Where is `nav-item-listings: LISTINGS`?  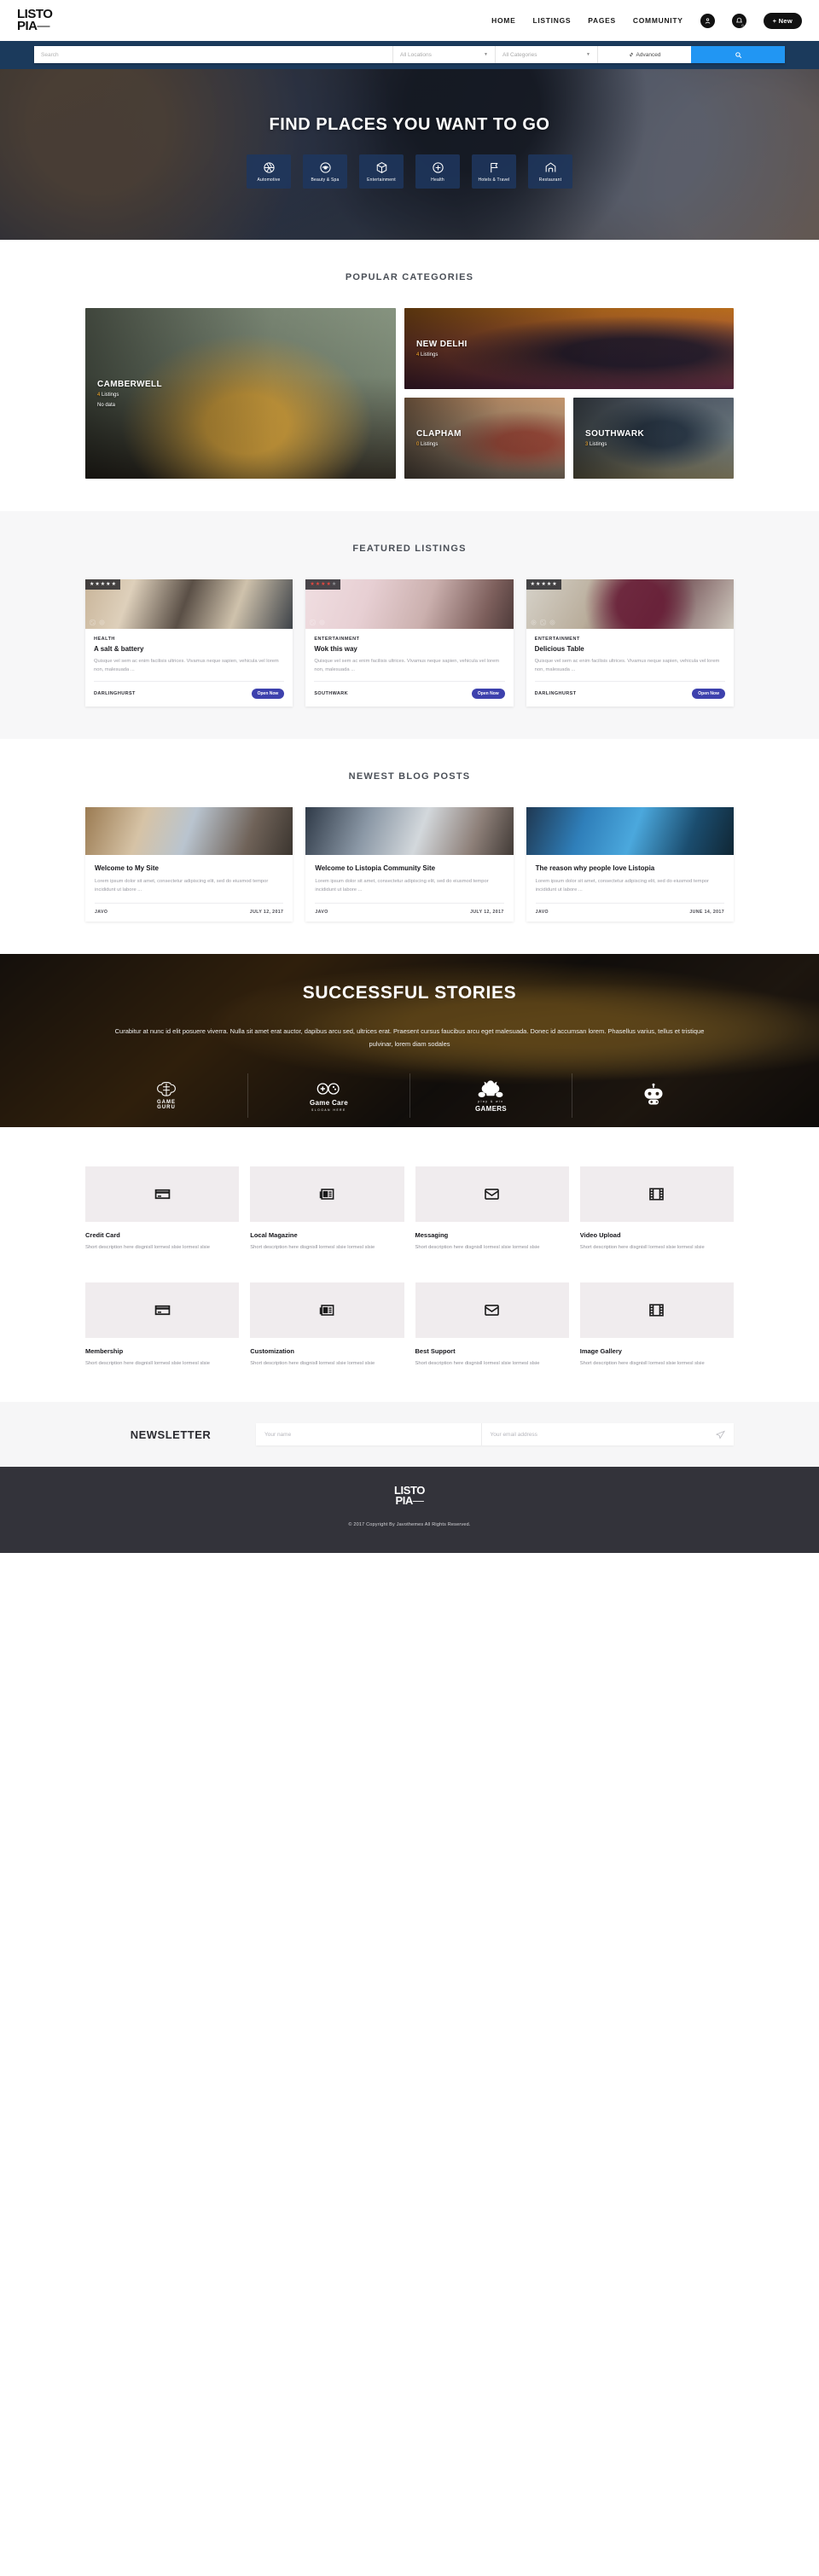 nav-item-listings: LISTINGS is located at coordinates (551, 20).